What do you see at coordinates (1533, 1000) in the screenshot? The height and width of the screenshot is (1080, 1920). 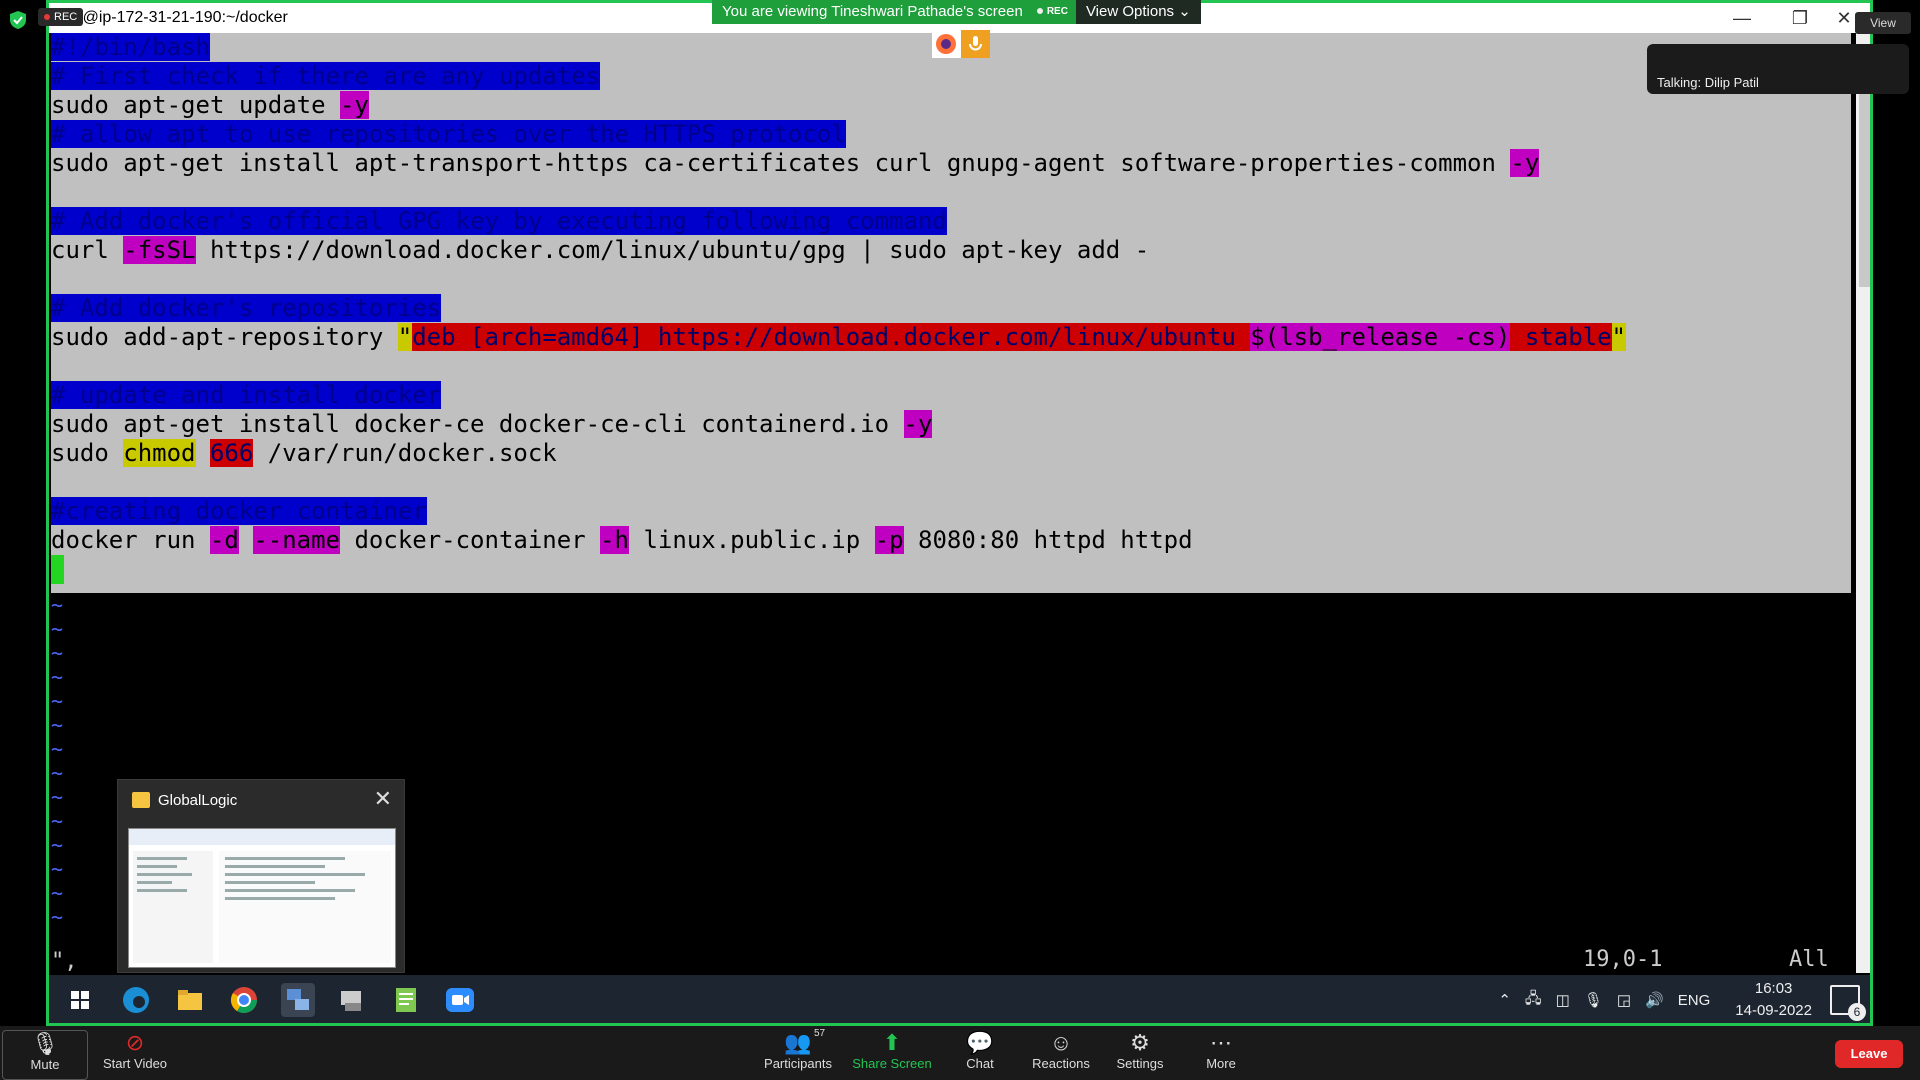 I see `network-icon: 🖧` at bounding box center [1533, 1000].